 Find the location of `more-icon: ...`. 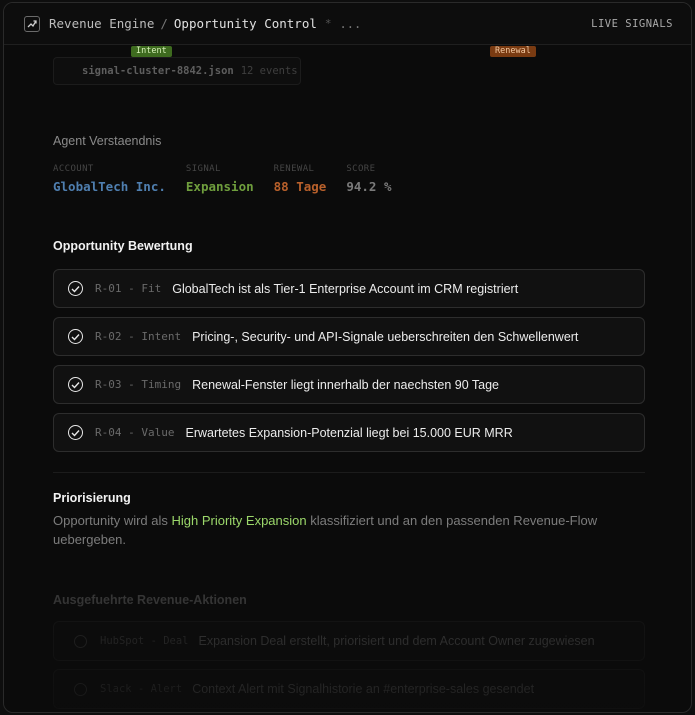

more-icon: ... is located at coordinates (351, 24).